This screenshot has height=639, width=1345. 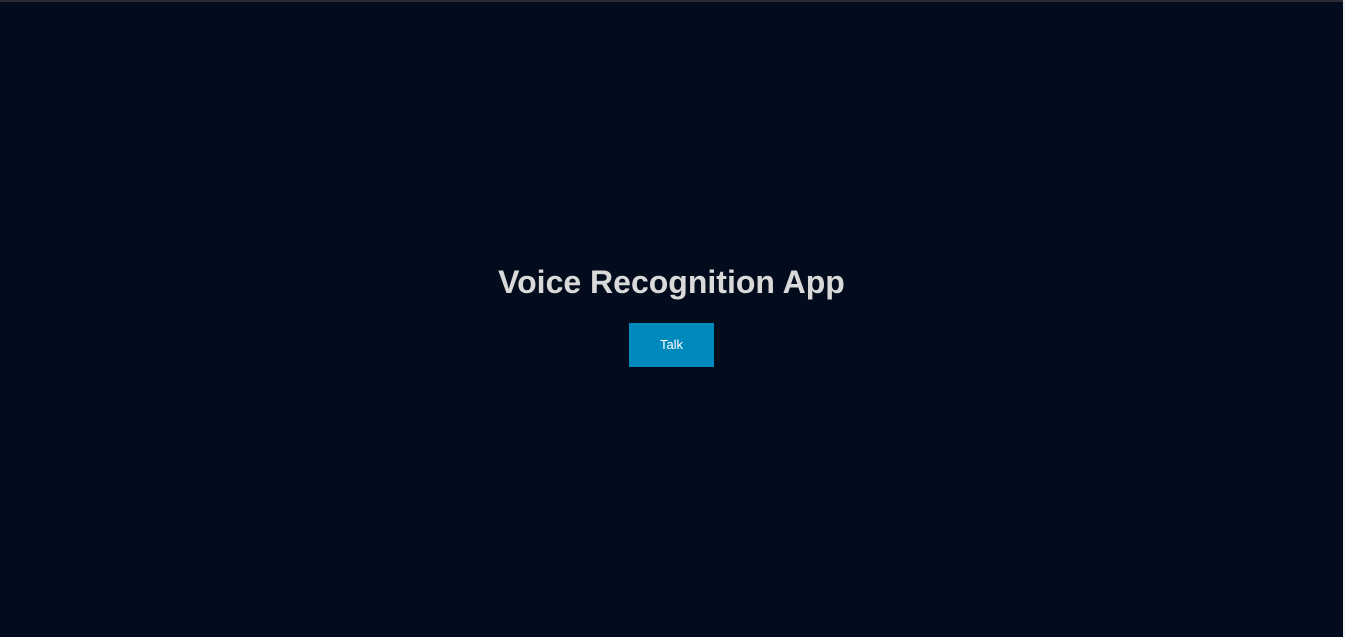 What do you see at coordinates (671, 281) in the screenshot?
I see `page-title: Voice Recognition App` at bounding box center [671, 281].